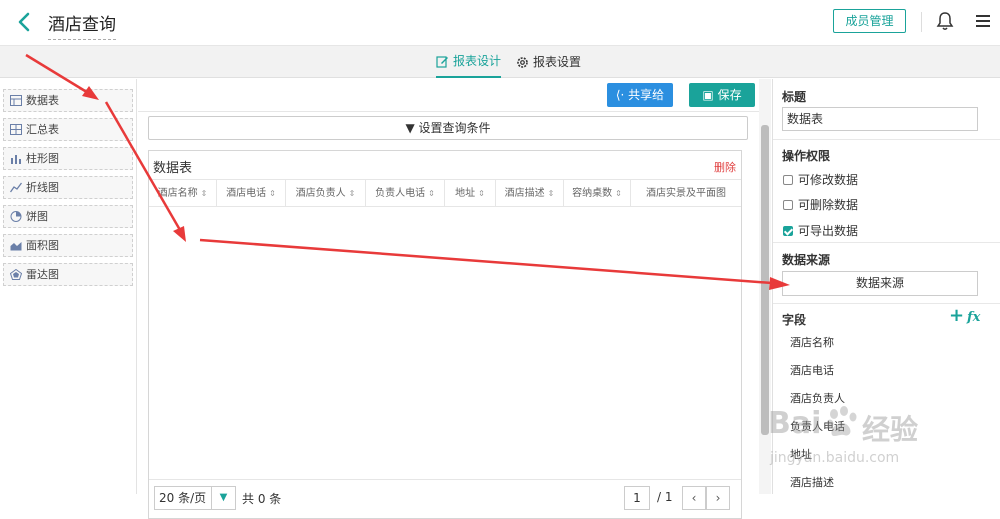 The width and height of the screenshot is (1000, 519). What do you see at coordinates (725, 167) in the screenshot?
I see `delete-widget-link: 删除` at bounding box center [725, 167].